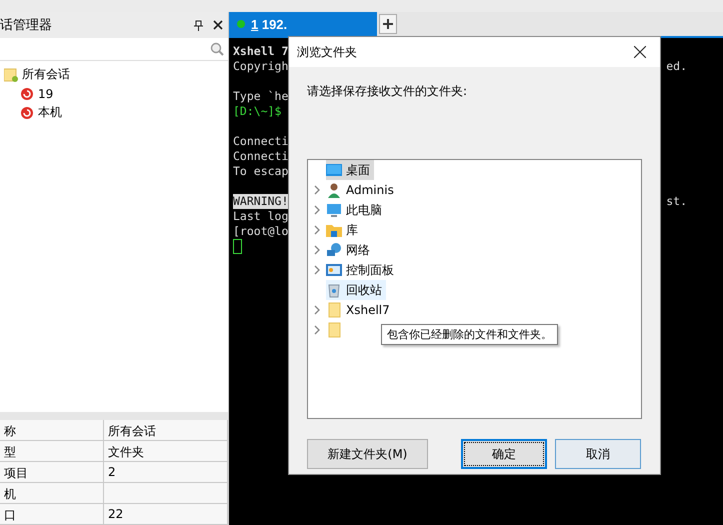 This screenshot has width=723, height=525. What do you see at coordinates (504, 454) in the screenshot?
I see `dialog-button: 确定` at bounding box center [504, 454].